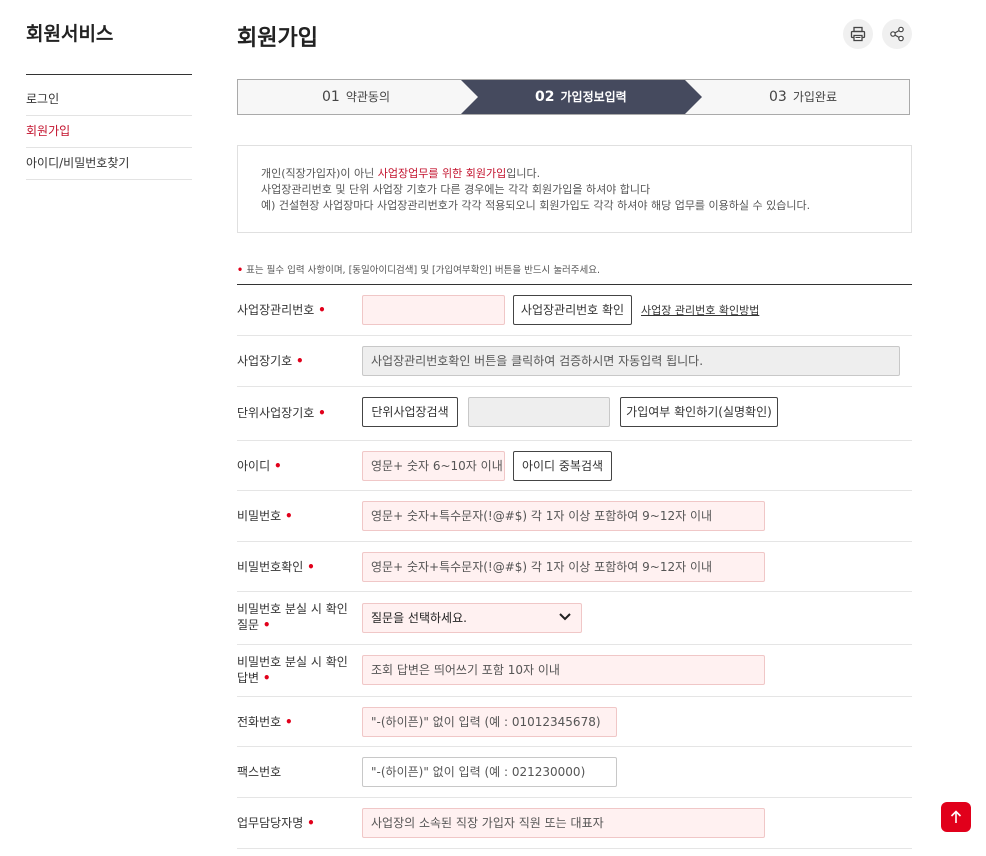 Image resolution: width=986 pixels, height=856 pixels. I want to click on sidebar-item-signup: 회원가입, so click(109, 132).